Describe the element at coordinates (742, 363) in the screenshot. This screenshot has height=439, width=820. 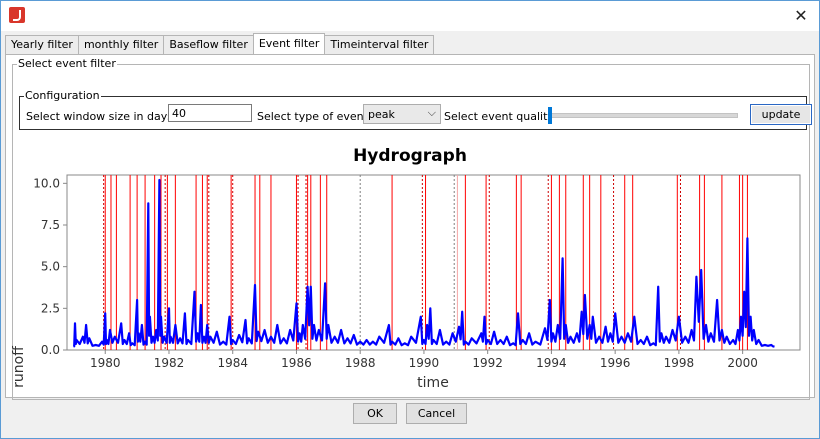
I see `x-tick-label: 2000` at that location.